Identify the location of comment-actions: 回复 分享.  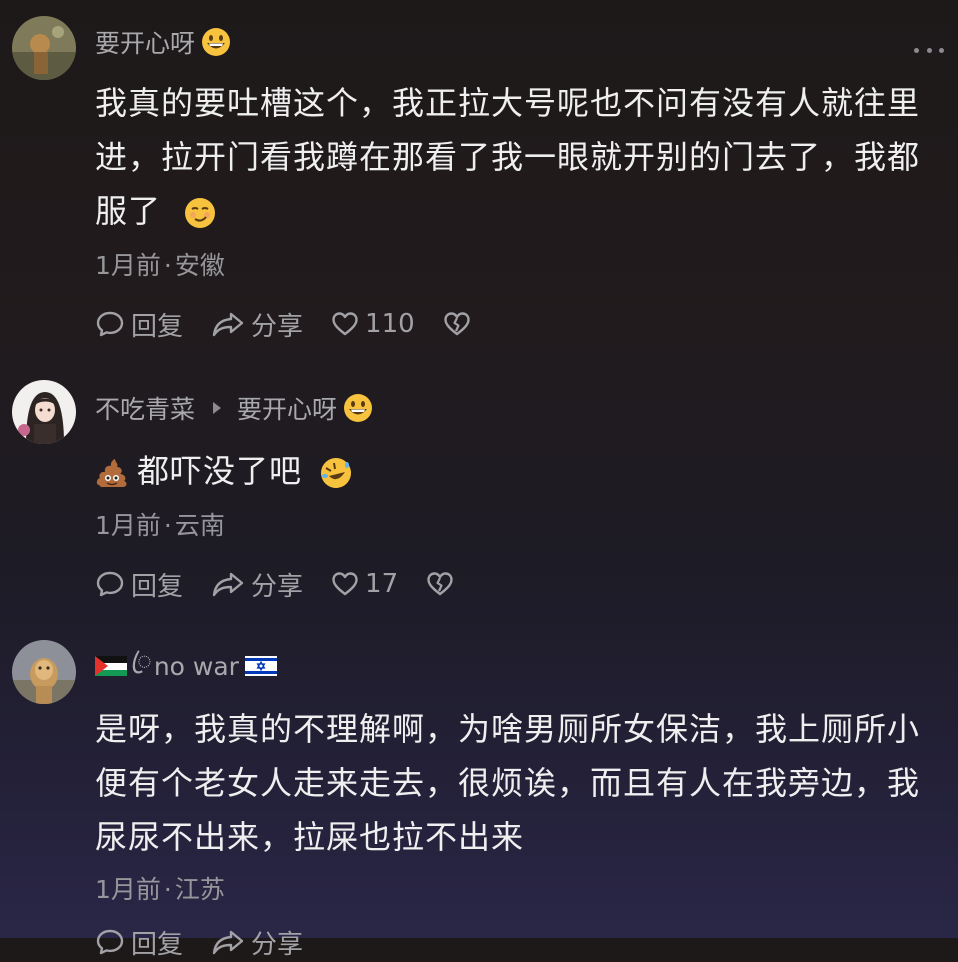
(213, 942).